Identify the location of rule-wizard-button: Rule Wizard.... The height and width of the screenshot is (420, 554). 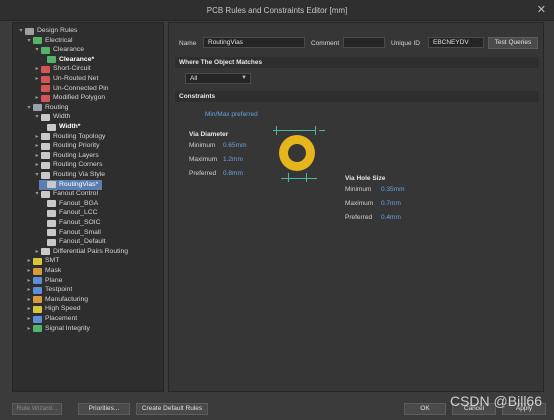
(37, 409).